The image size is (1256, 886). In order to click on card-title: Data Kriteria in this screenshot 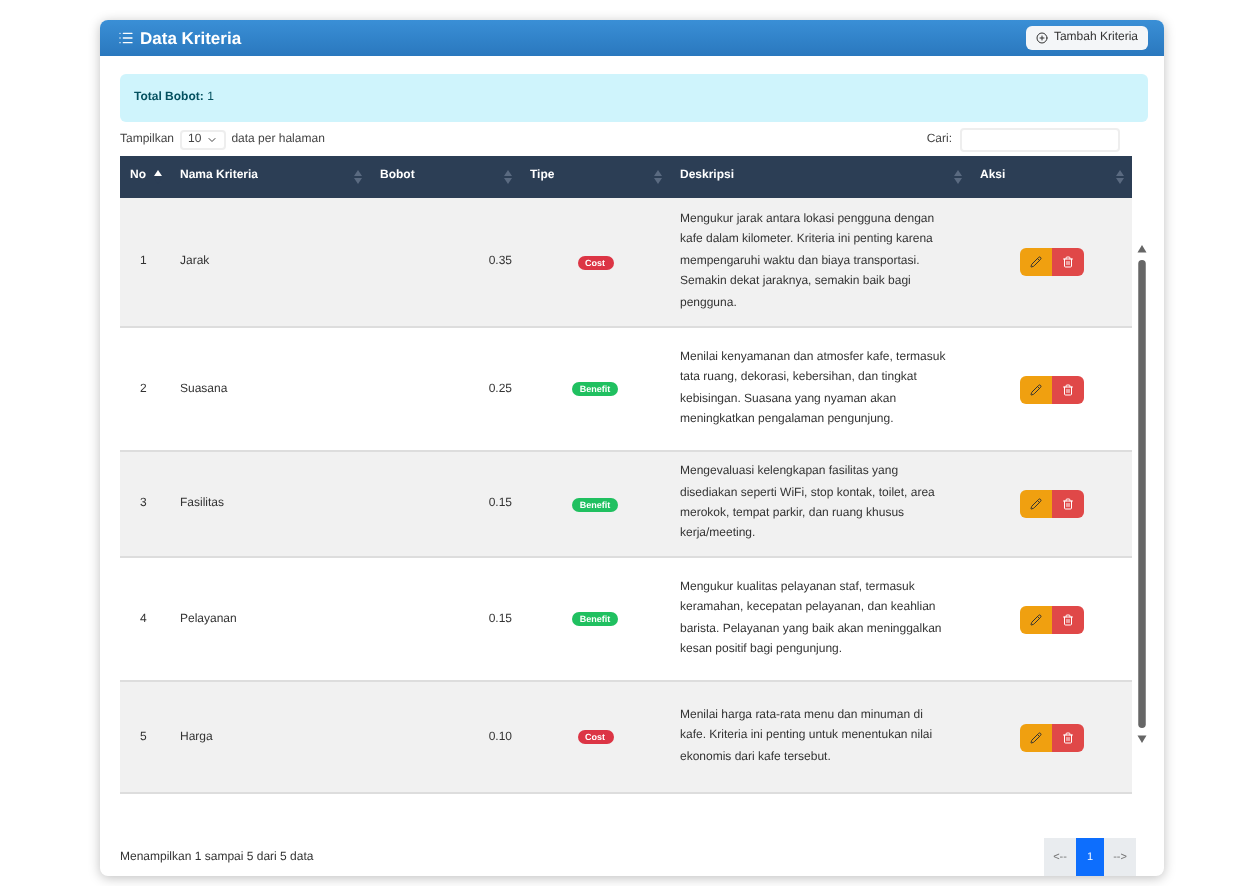, I will do `click(180, 38)`.